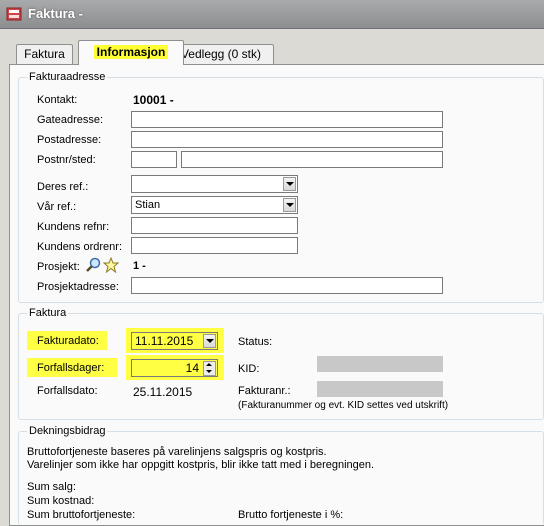 This screenshot has width=544, height=526. Describe the element at coordinates (63, 187) in the screenshot. I see `deres-ref-label: Deres ref.:` at that location.